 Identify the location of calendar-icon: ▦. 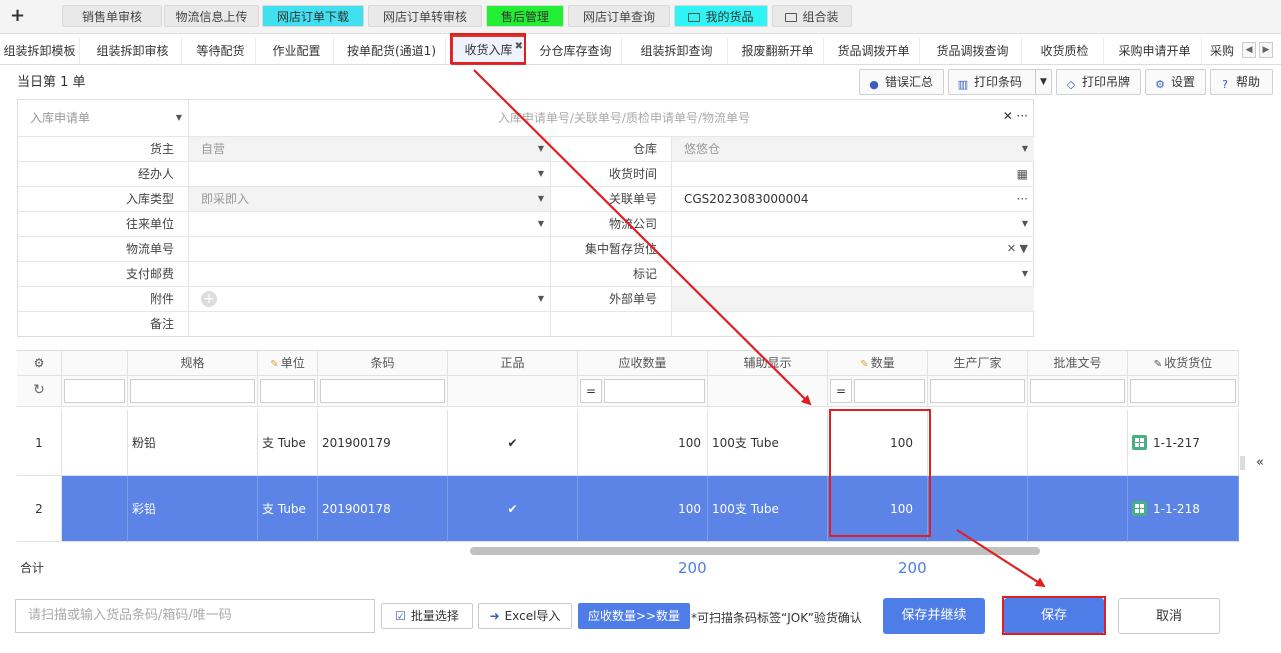
(1022, 174).